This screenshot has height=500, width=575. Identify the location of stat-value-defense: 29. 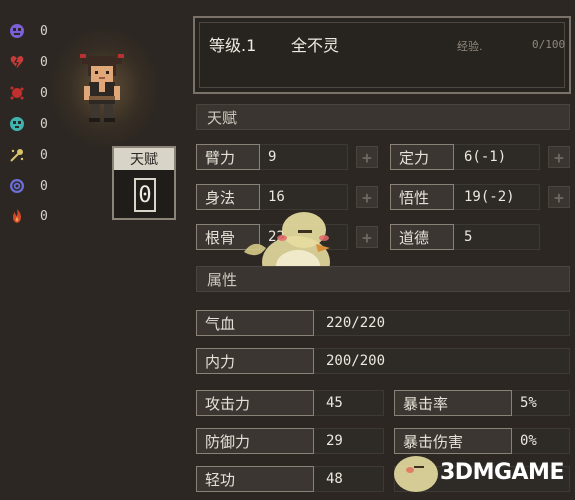
(334, 441).